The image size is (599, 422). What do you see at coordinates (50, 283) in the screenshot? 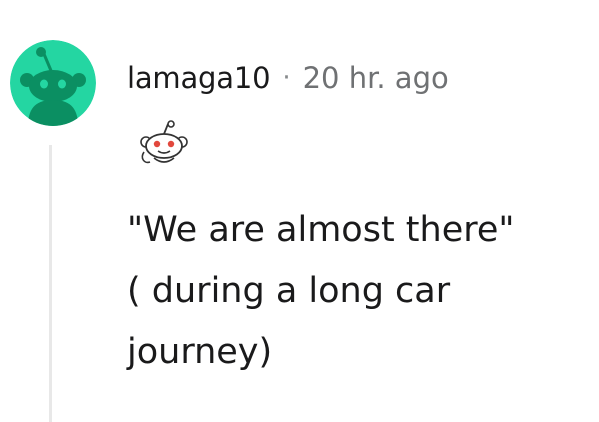
I see `thread-line` at bounding box center [50, 283].